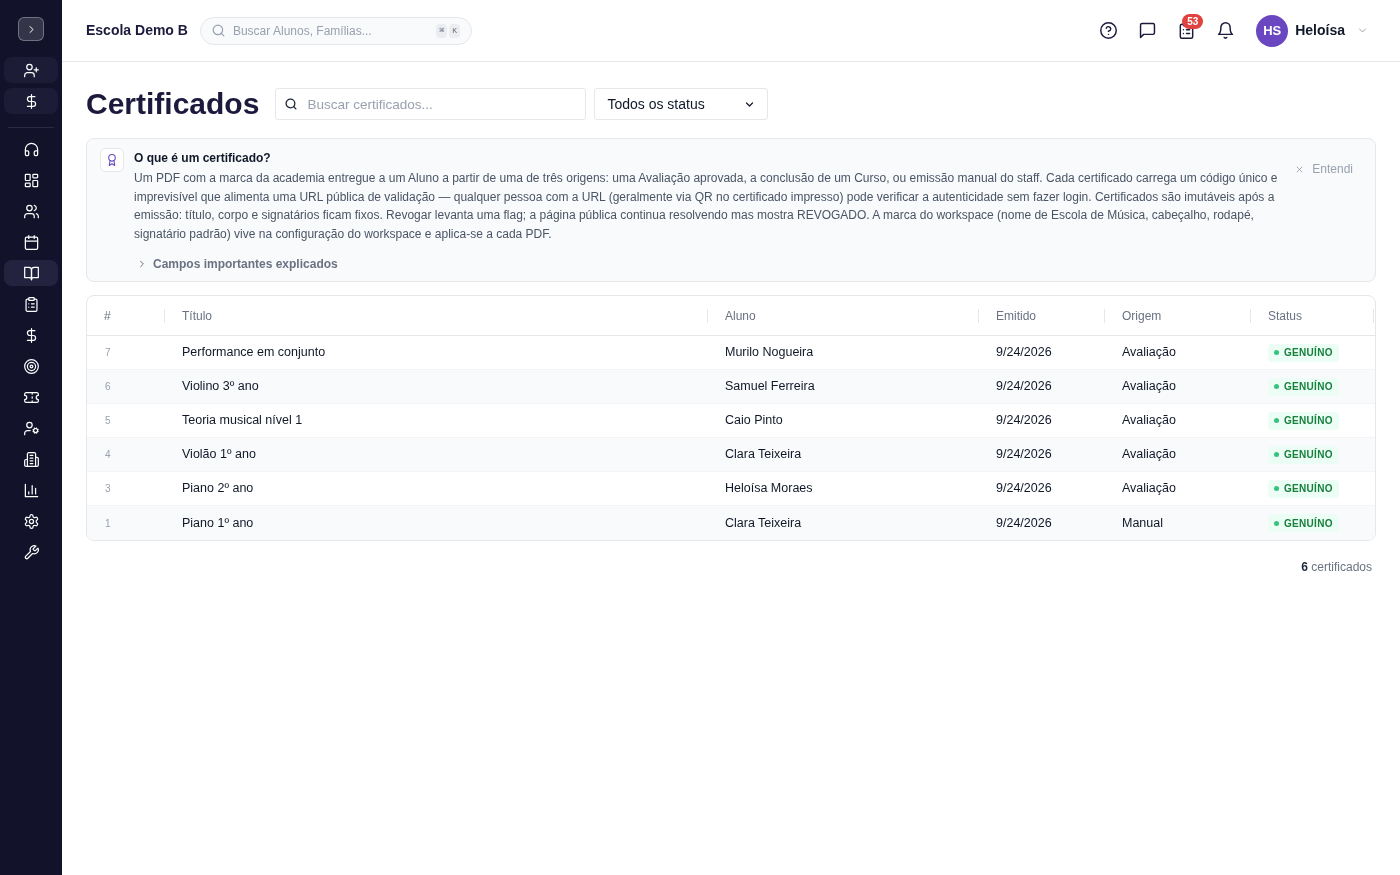  What do you see at coordinates (108, 523) in the screenshot?
I see `table-cell-text: 1` at bounding box center [108, 523].